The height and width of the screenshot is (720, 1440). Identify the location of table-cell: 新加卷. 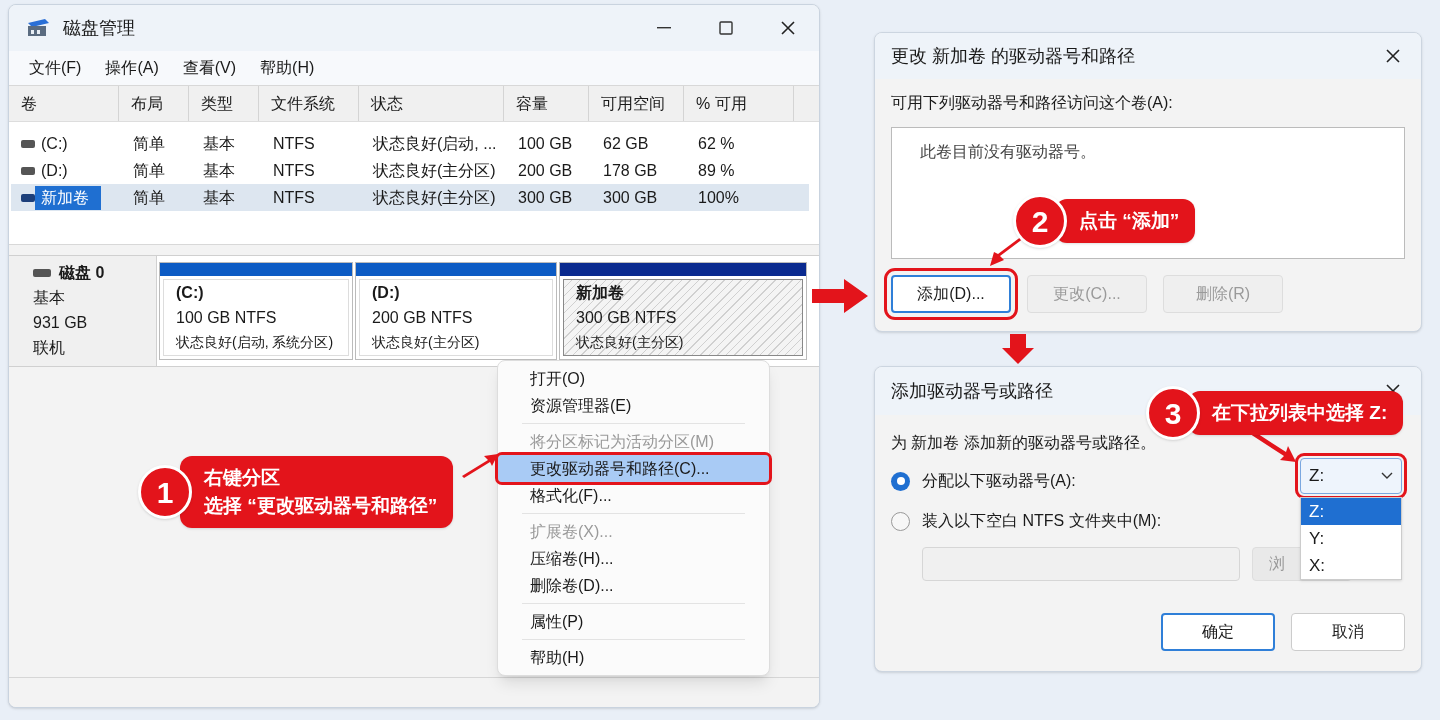
(68, 197).